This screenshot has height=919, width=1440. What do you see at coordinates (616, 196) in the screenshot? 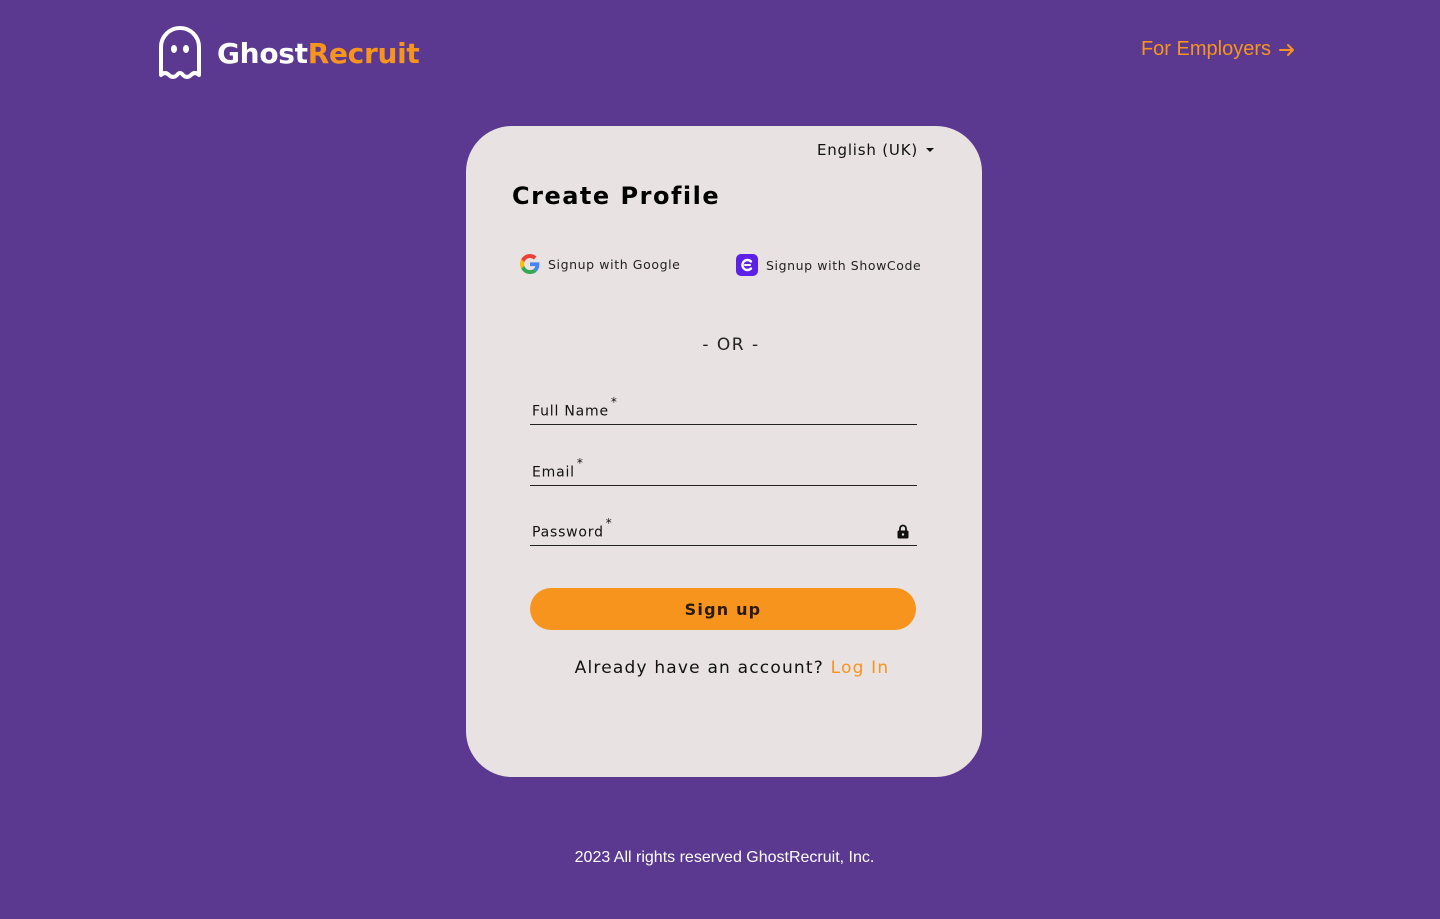
I see `page-title: Create Profile` at bounding box center [616, 196].